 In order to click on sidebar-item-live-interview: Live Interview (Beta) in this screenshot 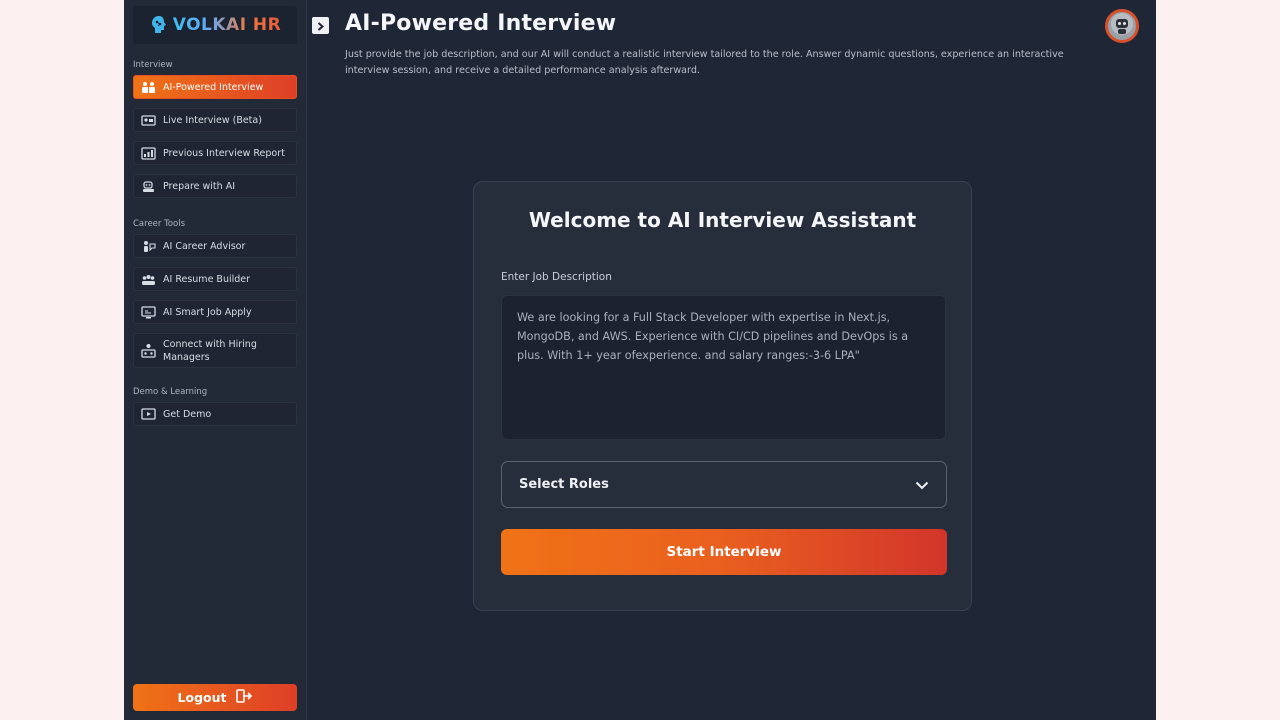, I will do `click(215, 120)`.